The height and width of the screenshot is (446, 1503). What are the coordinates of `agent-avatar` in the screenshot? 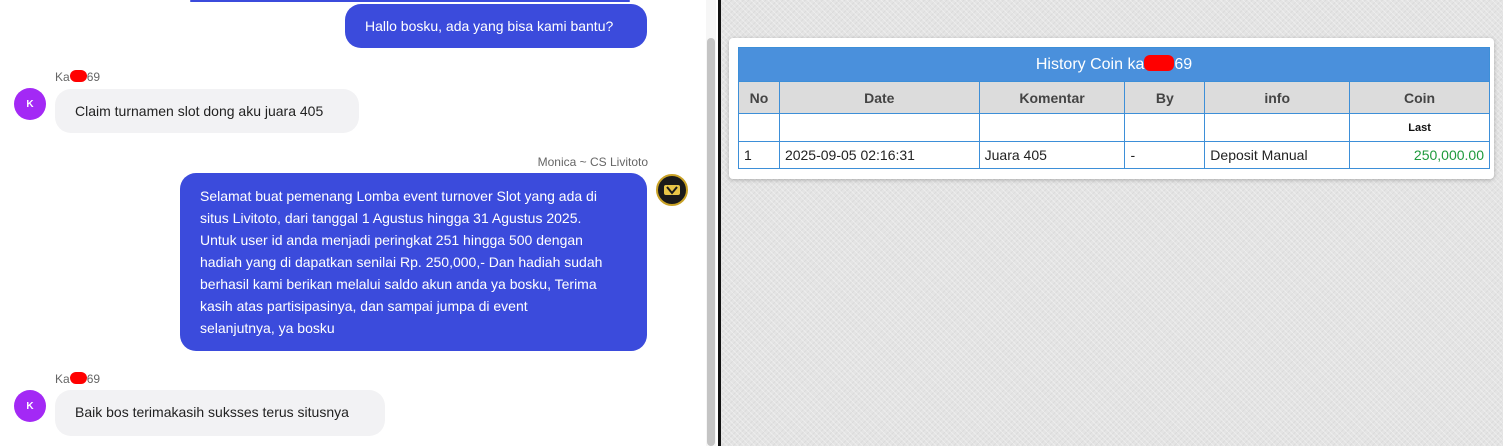 It's located at (672, 190).